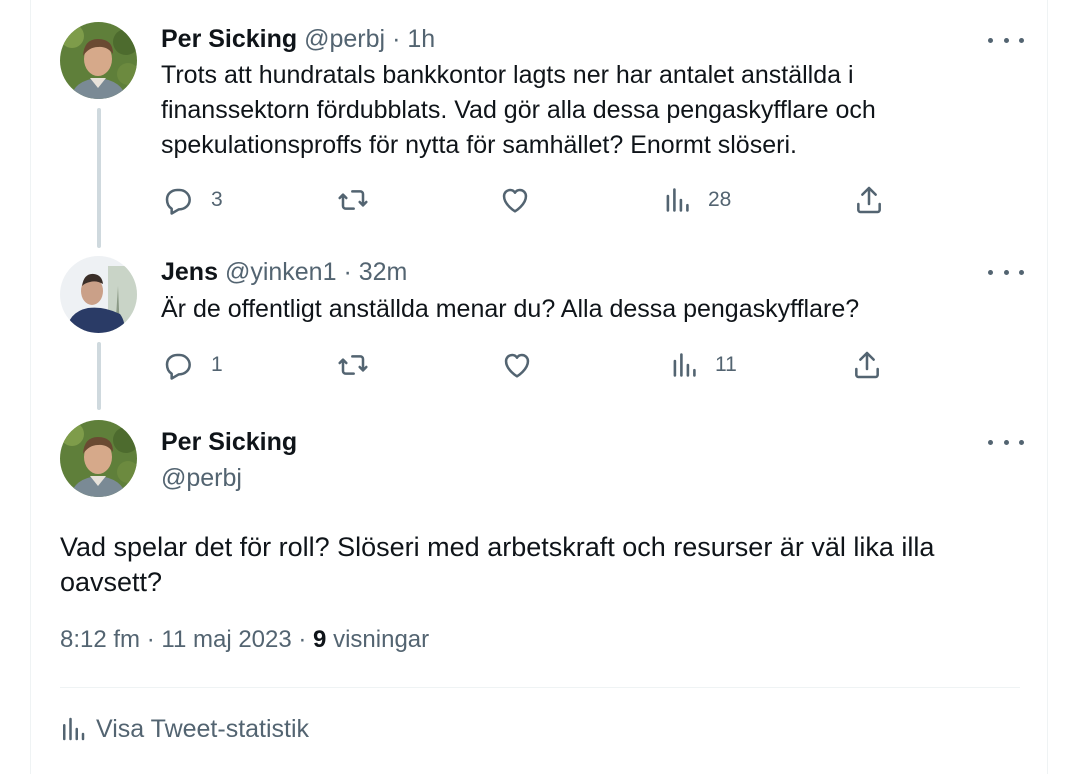  Describe the element at coordinates (540, 687) in the screenshot. I see `divider` at that location.